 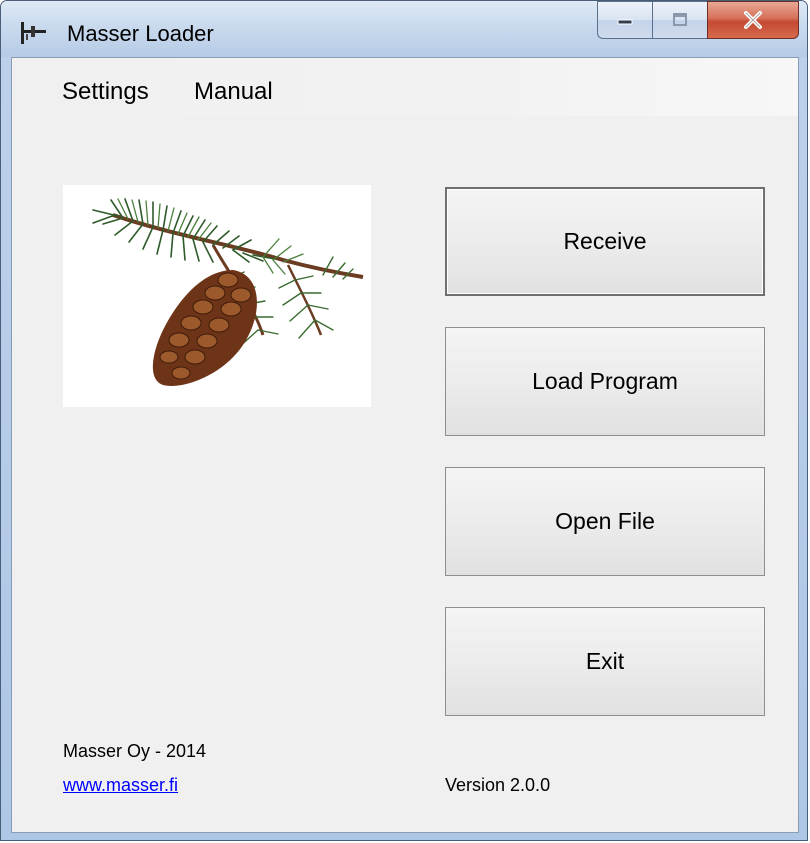 I want to click on masser-app-icon, so click(x=33, y=33).